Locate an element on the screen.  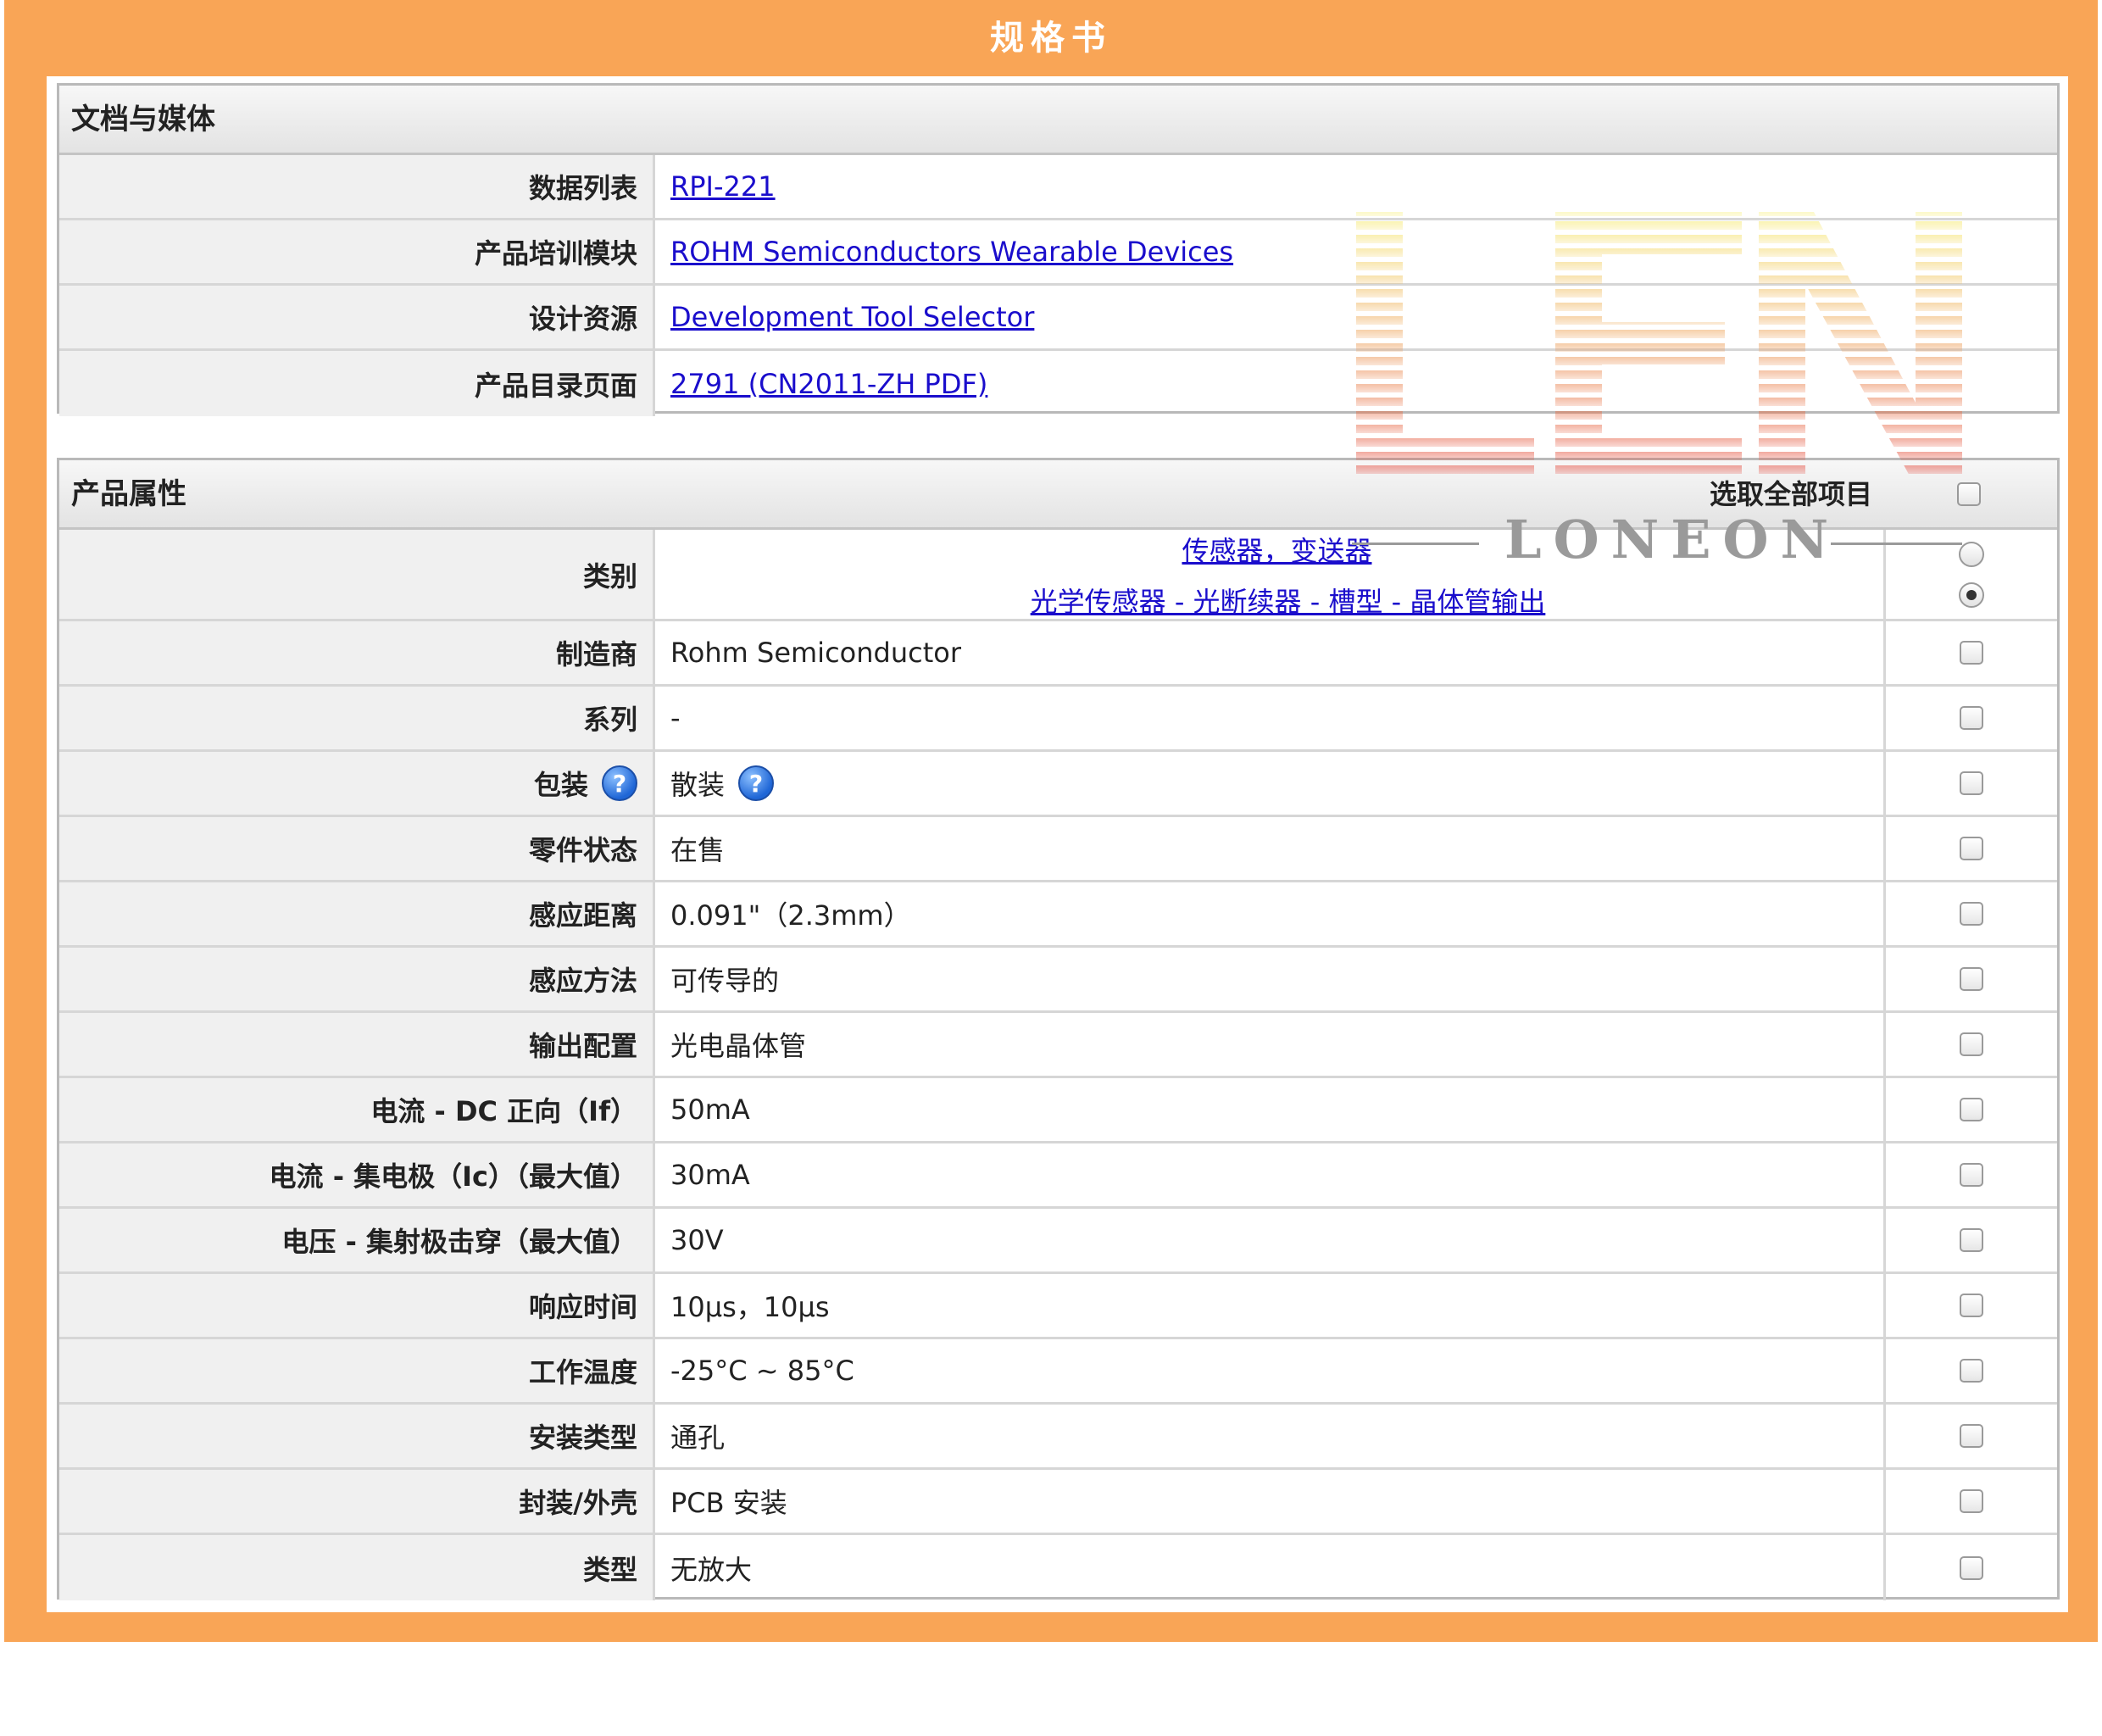
docs-media-header: 文档与媒体 is located at coordinates (1058, 120).